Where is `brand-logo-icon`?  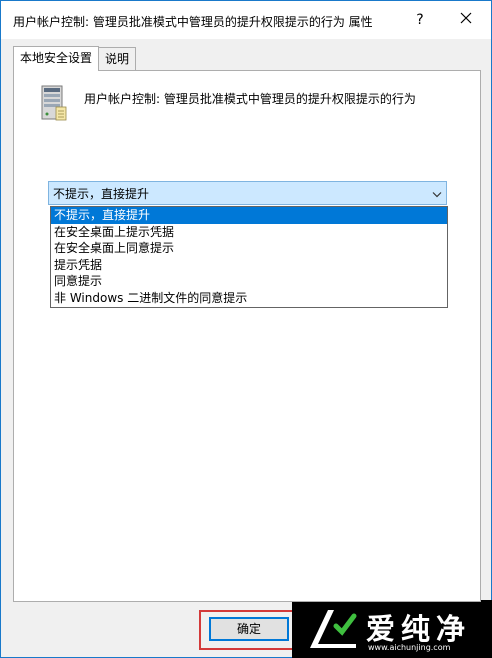 brand-logo-icon is located at coordinates (333, 630).